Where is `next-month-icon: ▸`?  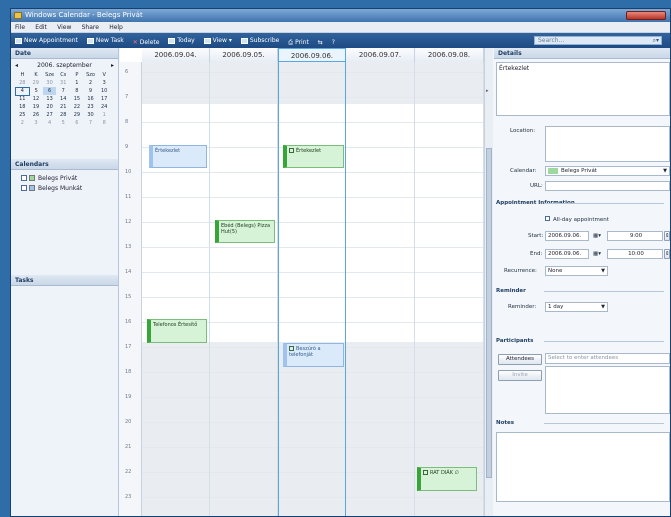
next-month-icon: ▸ is located at coordinates (112, 65).